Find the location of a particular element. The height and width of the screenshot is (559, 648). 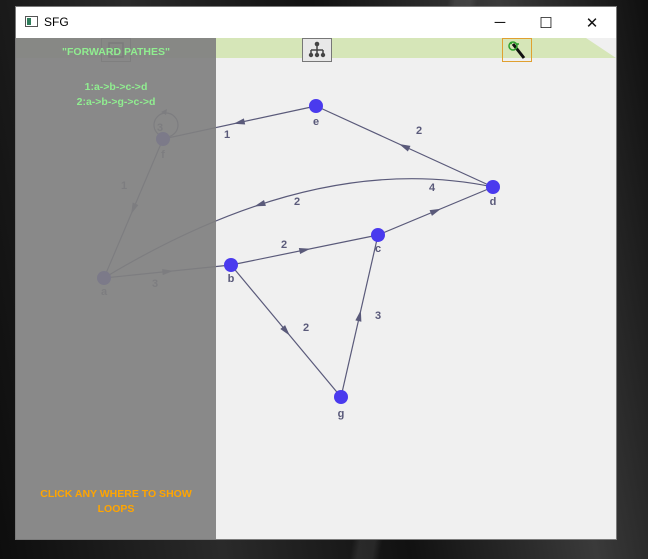

node-e is located at coordinates (316, 106).